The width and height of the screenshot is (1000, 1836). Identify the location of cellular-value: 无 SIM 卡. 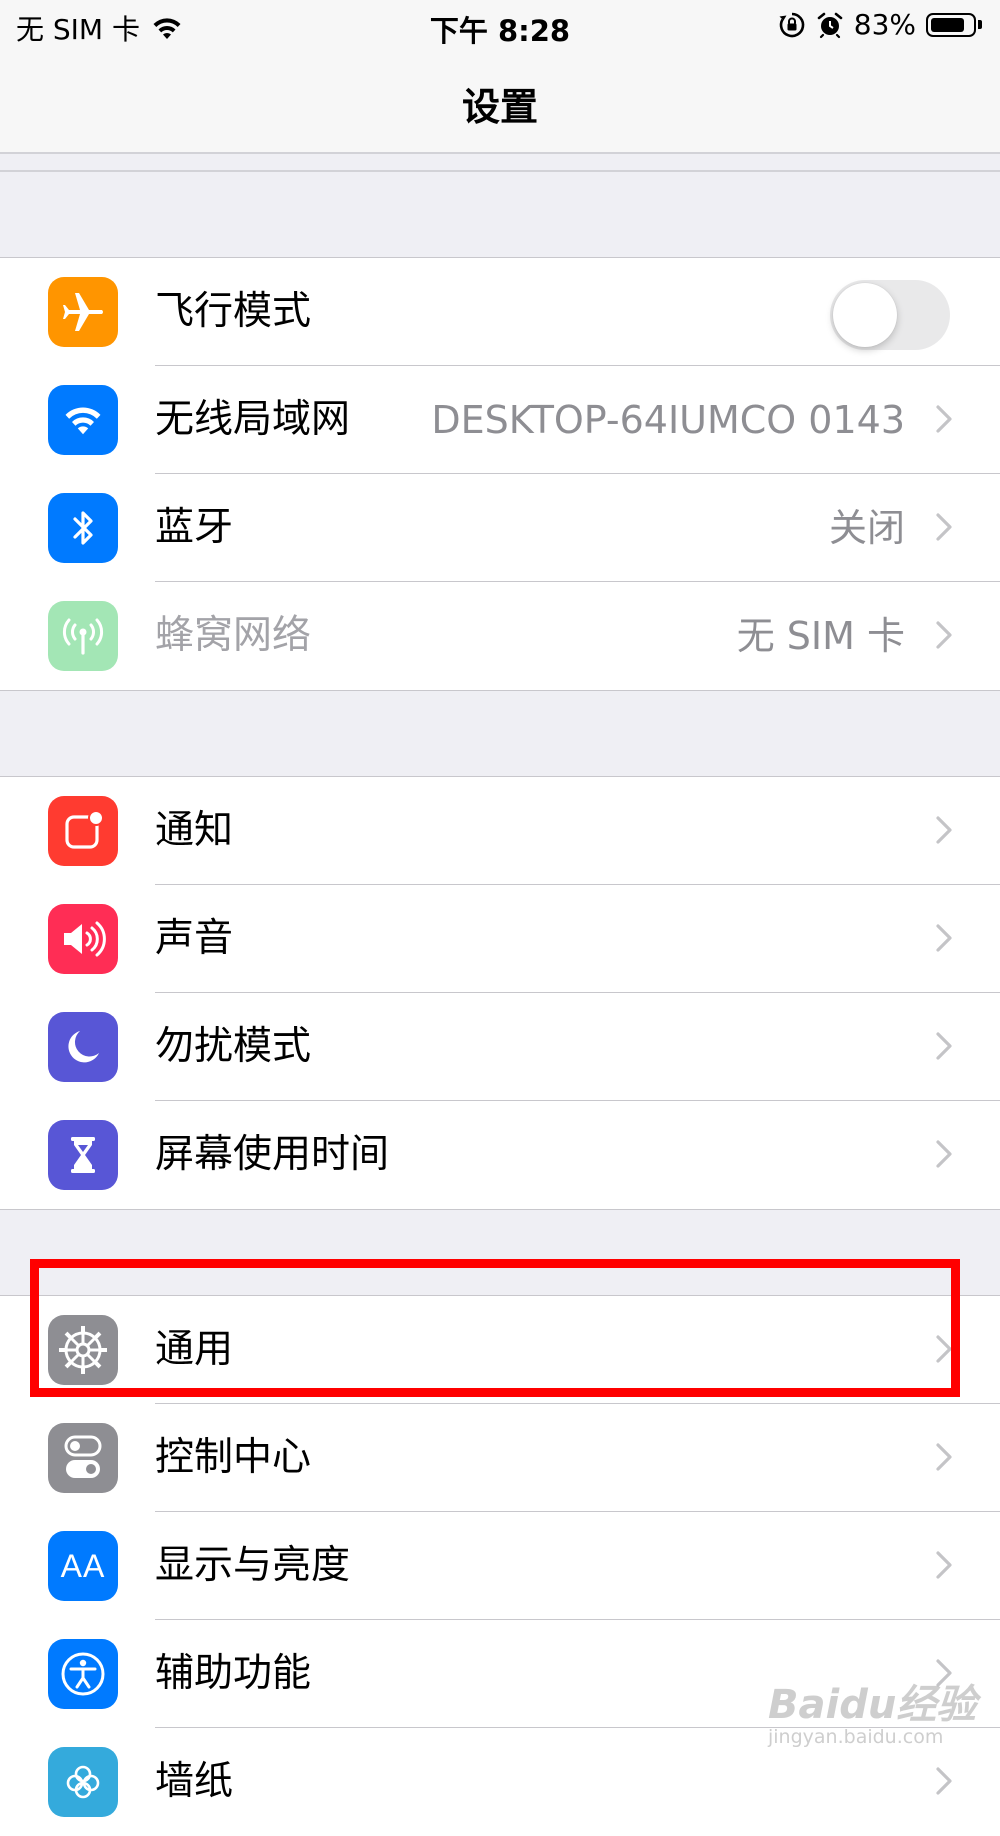
(820, 636).